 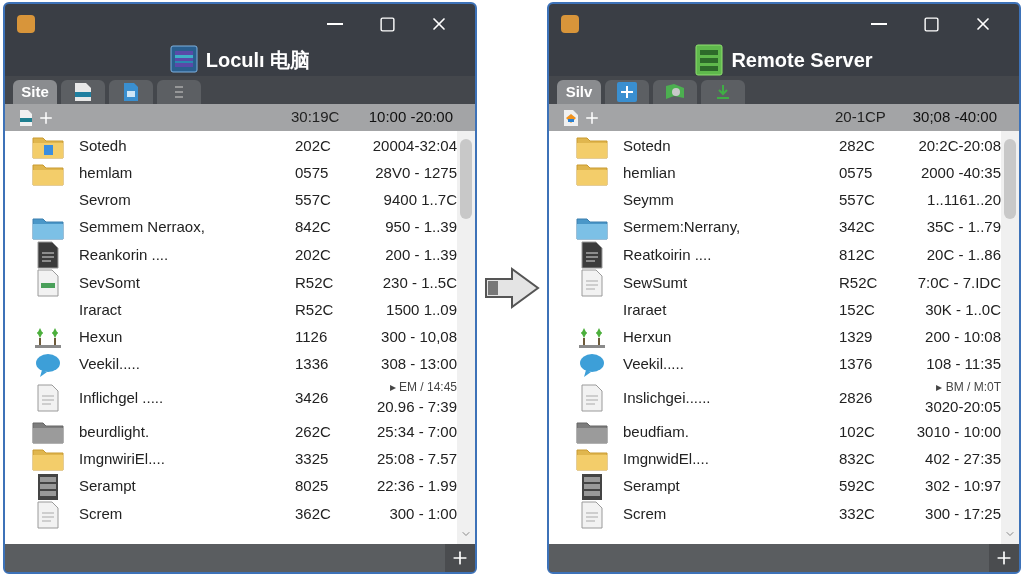 What do you see at coordinates (964, 200) in the screenshot?
I see `table-cell-text: 1..1161..20` at bounding box center [964, 200].